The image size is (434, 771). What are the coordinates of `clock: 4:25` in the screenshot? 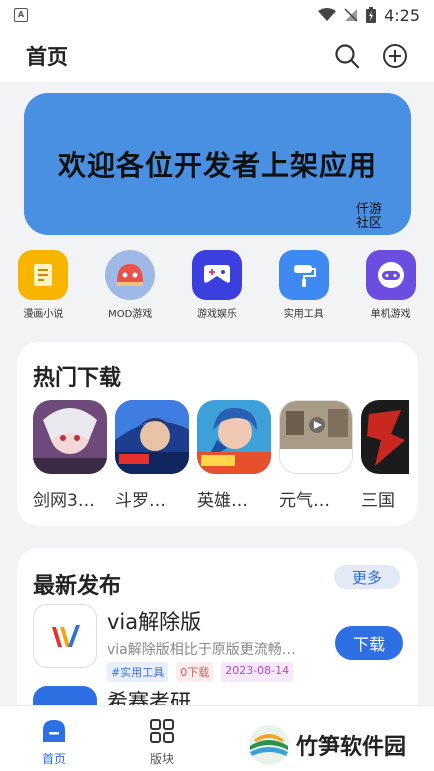 It's located at (402, 15).